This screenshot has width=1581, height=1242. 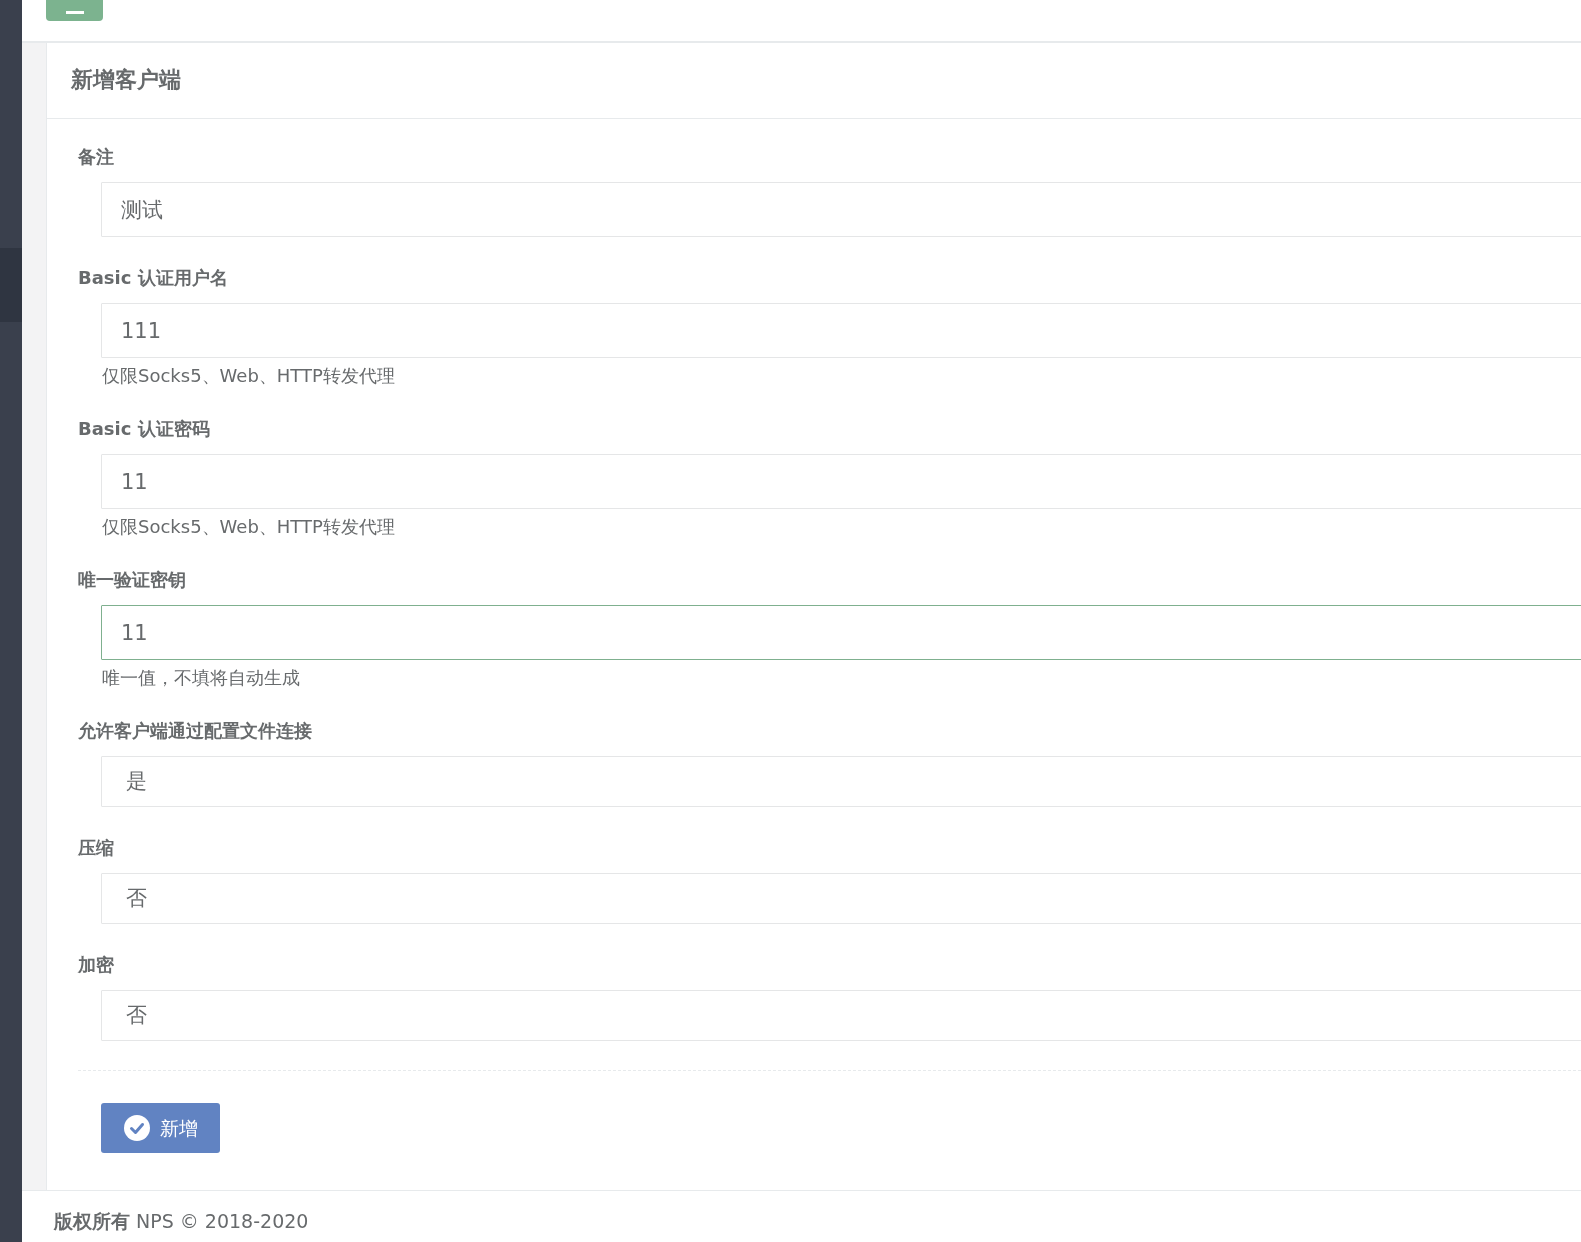 I want to click on field-label: 备注, so click(x=96, y=157).